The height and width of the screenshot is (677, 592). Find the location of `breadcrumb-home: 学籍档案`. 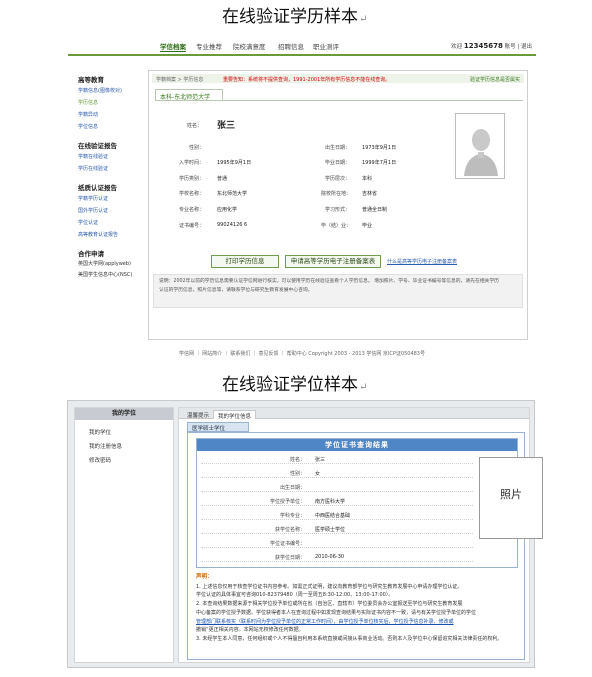

breadcrumb-home: 学籍档案 is located at coordinates (166, 80).